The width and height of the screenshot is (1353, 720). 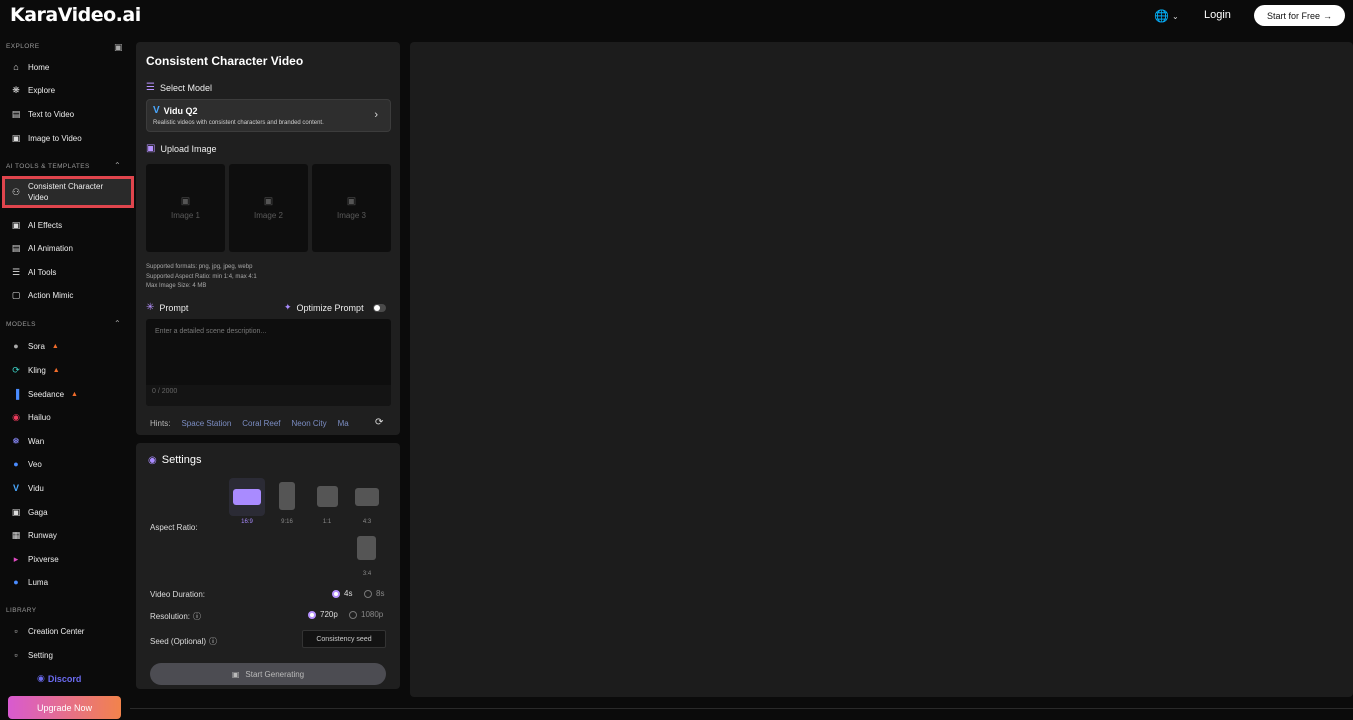 What do you see at coordinates (275, 674) in the screenshot?
I see `start-generating-label: Start Generating` at bounding box center [275, 674].